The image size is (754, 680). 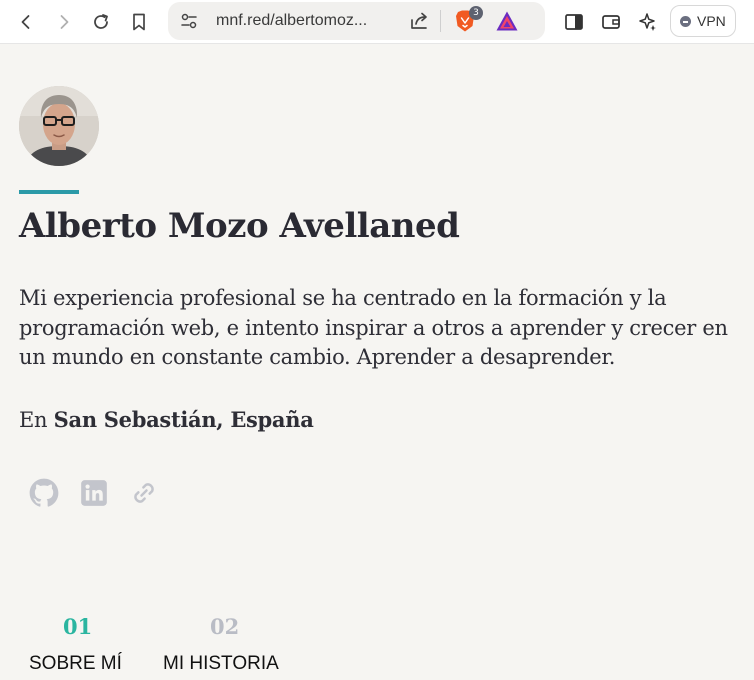 I want to click on avatar, so click(x=59, y=126).